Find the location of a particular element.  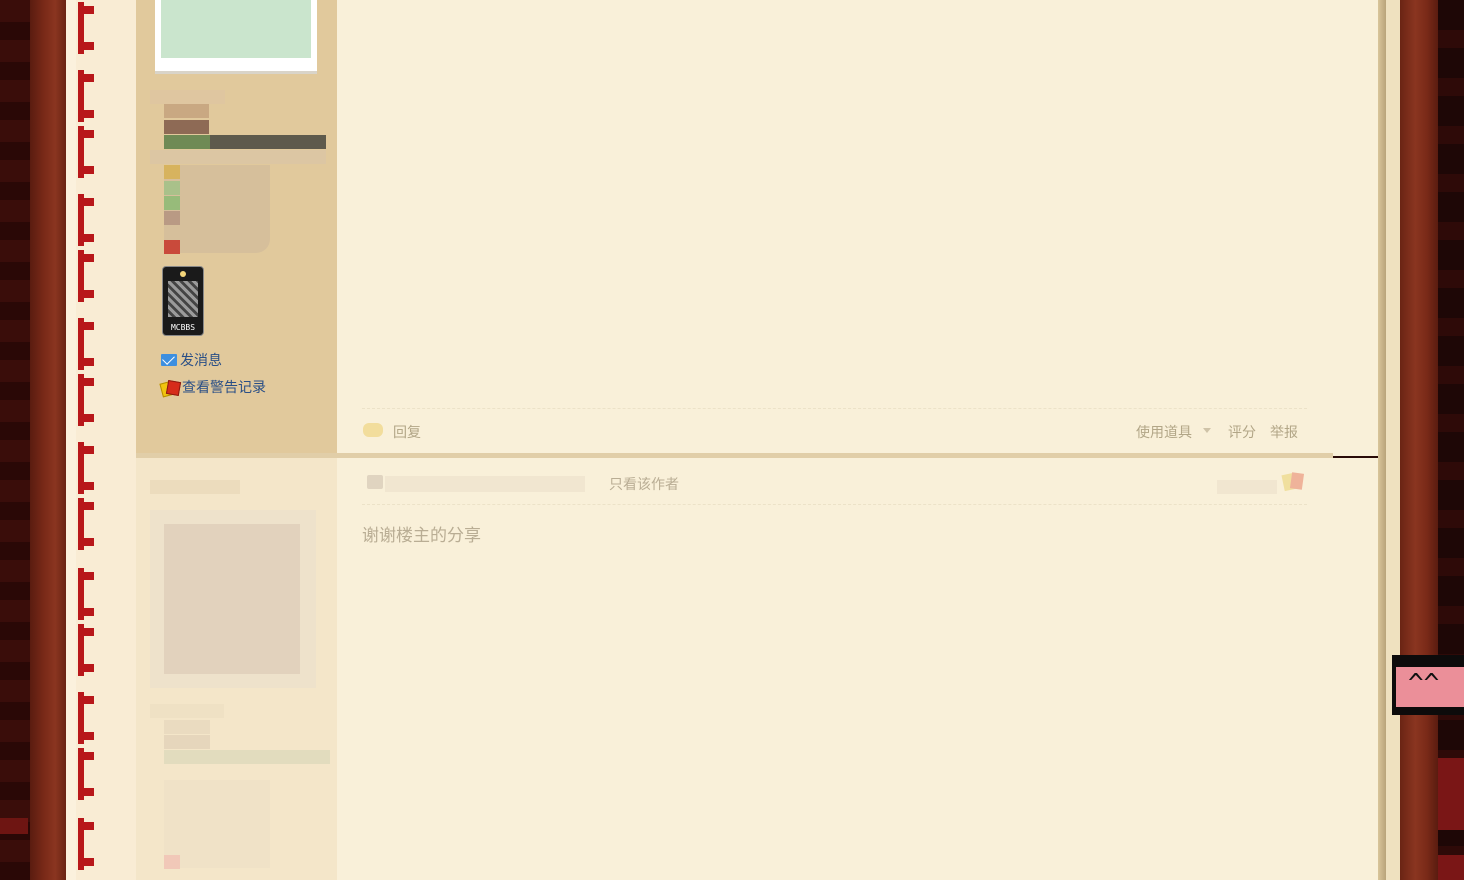

post-author-sidebar: MCBBS 发消息 查看警告记录 is located at coordinates (236, 228).